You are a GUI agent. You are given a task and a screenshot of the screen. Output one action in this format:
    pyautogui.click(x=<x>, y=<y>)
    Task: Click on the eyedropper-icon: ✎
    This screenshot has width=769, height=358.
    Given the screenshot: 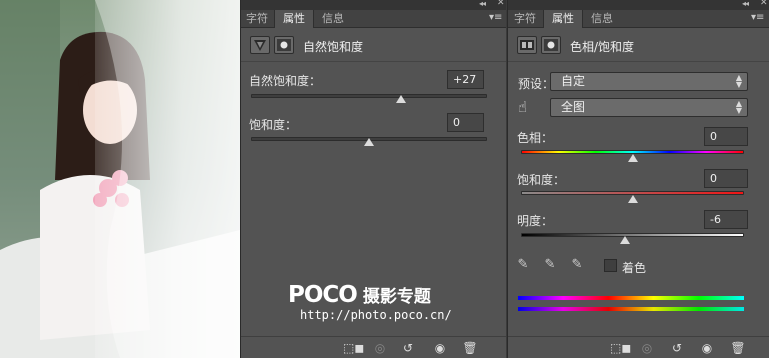 What is the action you would take?
    pyautogui.click(x=523, y=266)
    